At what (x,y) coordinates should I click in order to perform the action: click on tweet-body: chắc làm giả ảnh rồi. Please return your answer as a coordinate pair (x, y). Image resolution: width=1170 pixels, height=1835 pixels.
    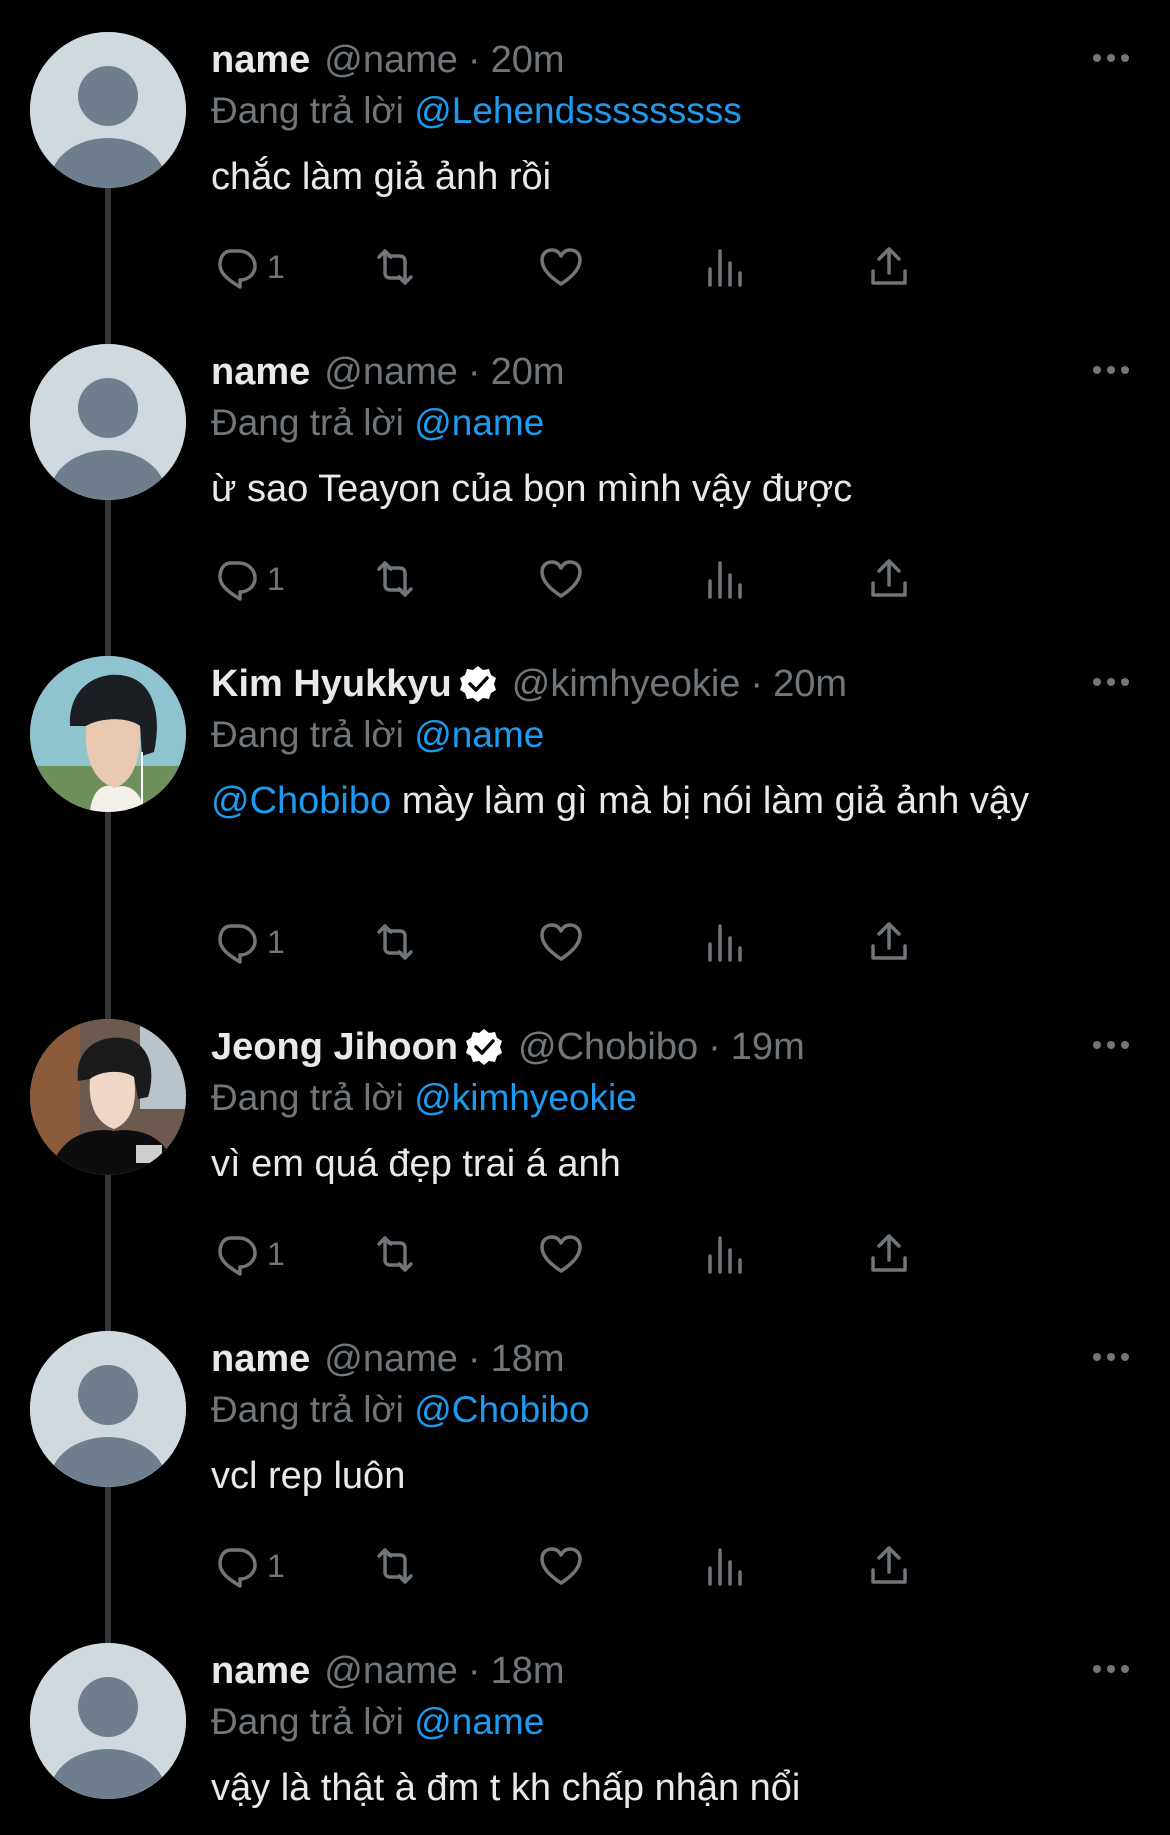
    Looking at the image, I should click on (381, 177).